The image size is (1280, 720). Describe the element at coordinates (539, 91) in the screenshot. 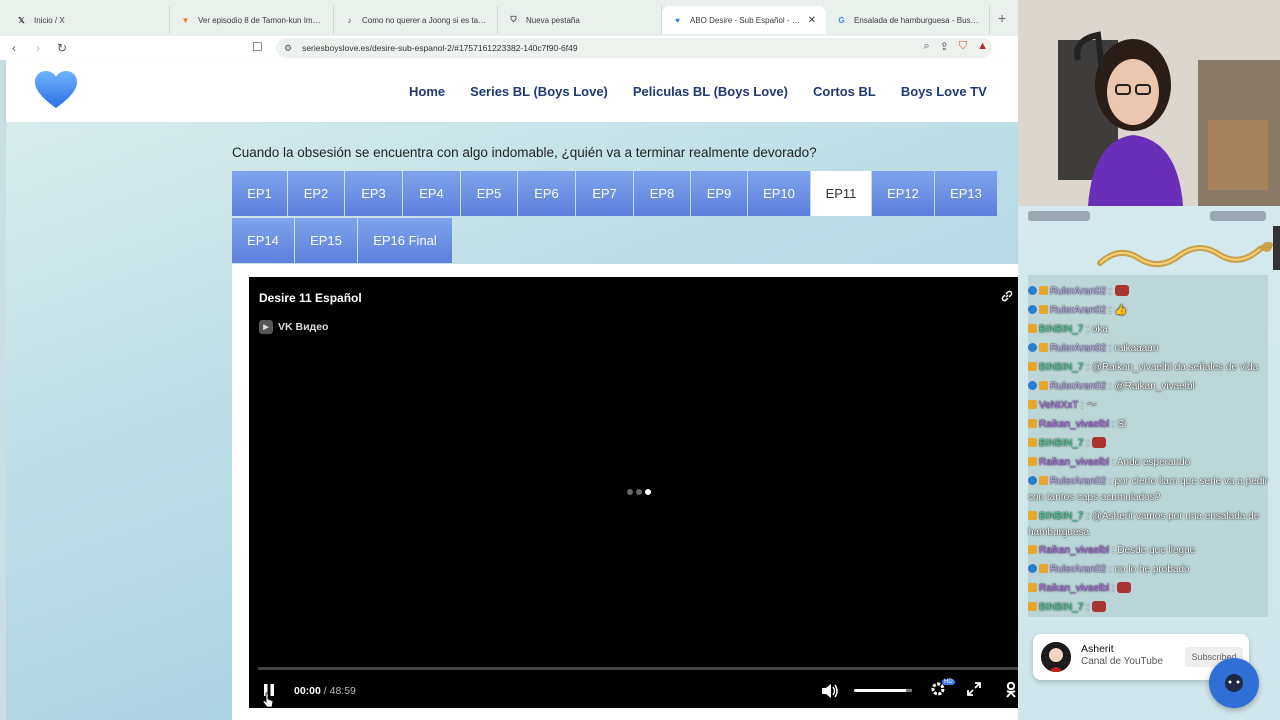

I see `menu-series-bl: Series BL (Boys Love)` at that location.